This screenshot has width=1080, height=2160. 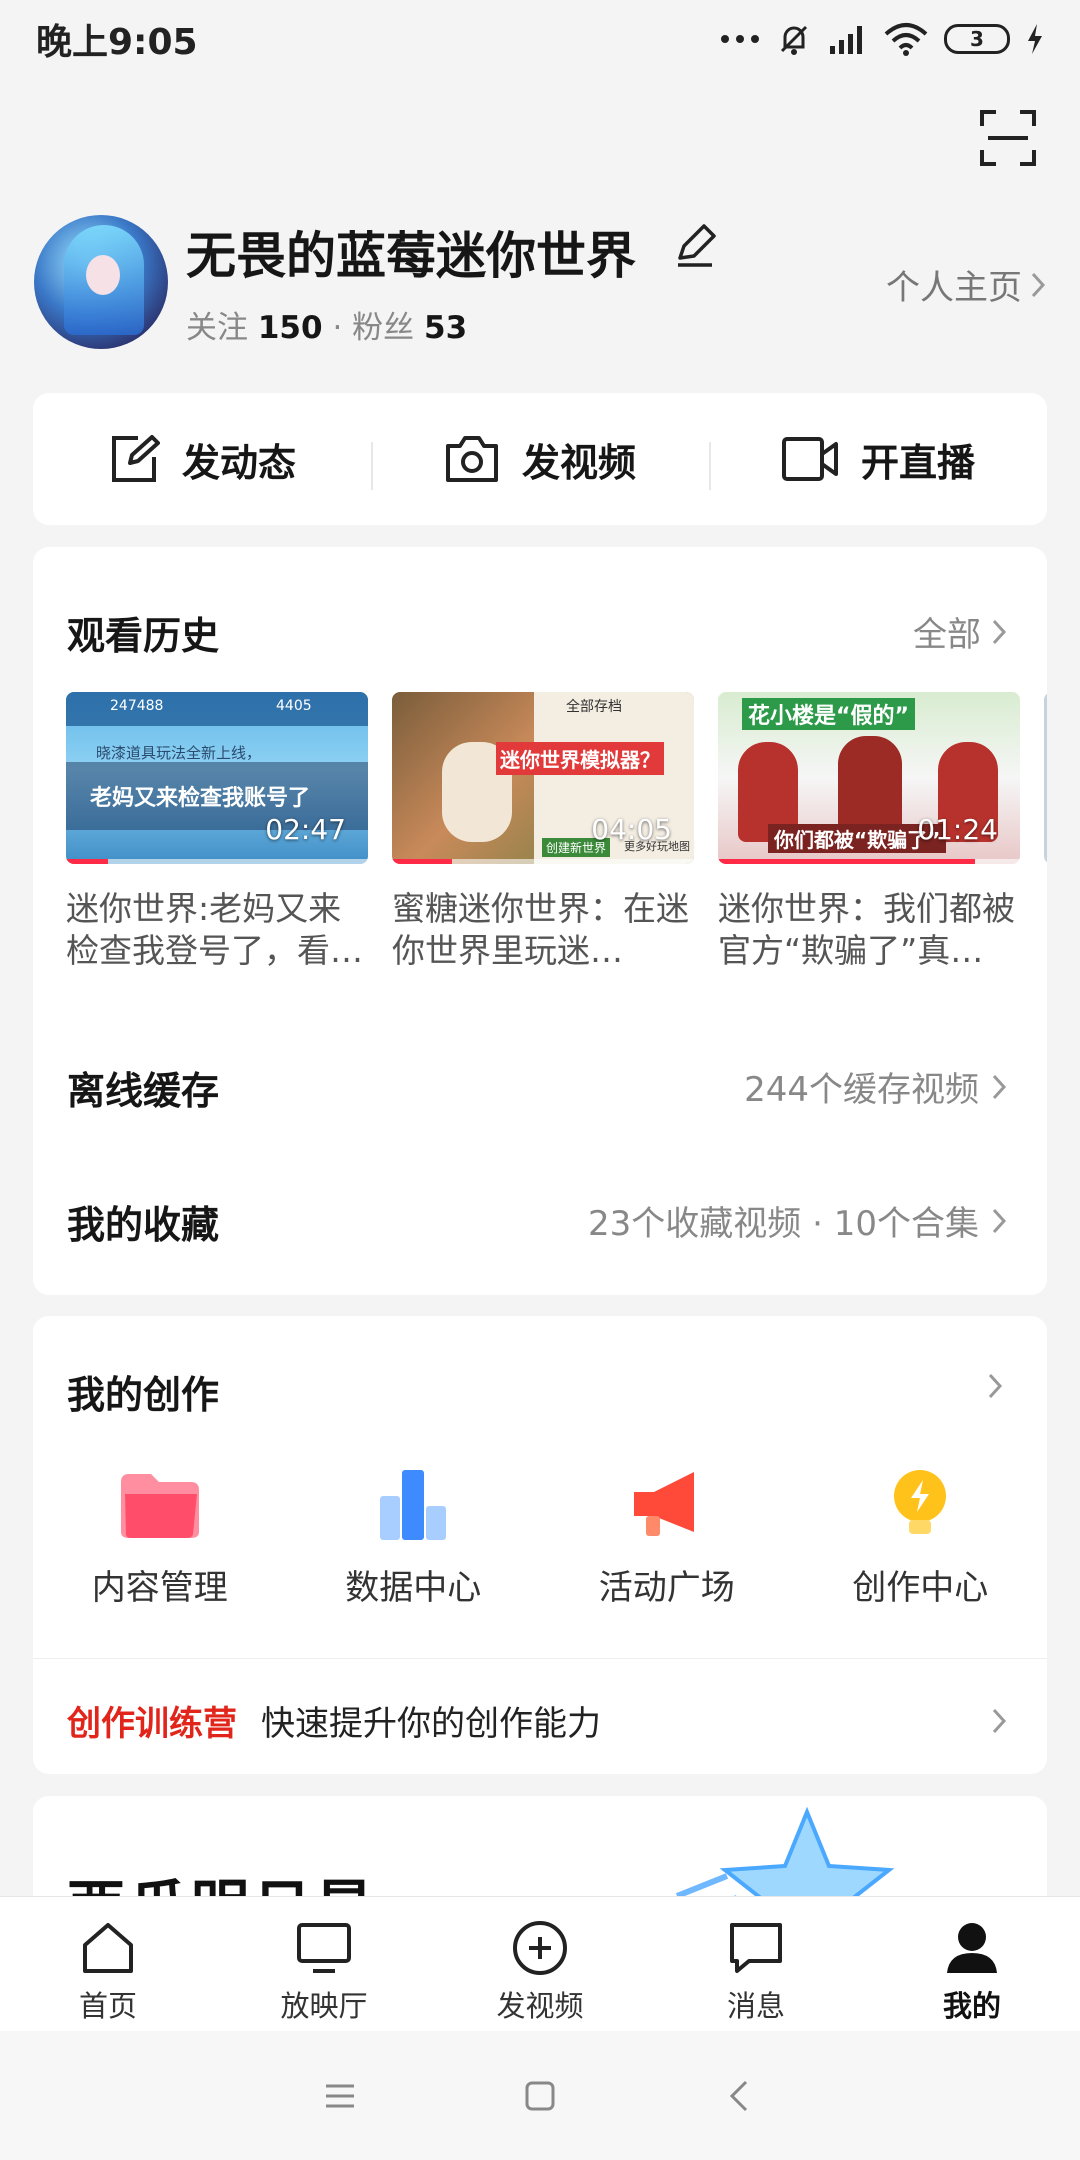 I want to click on home-icon, so click(x=108, y=1948).